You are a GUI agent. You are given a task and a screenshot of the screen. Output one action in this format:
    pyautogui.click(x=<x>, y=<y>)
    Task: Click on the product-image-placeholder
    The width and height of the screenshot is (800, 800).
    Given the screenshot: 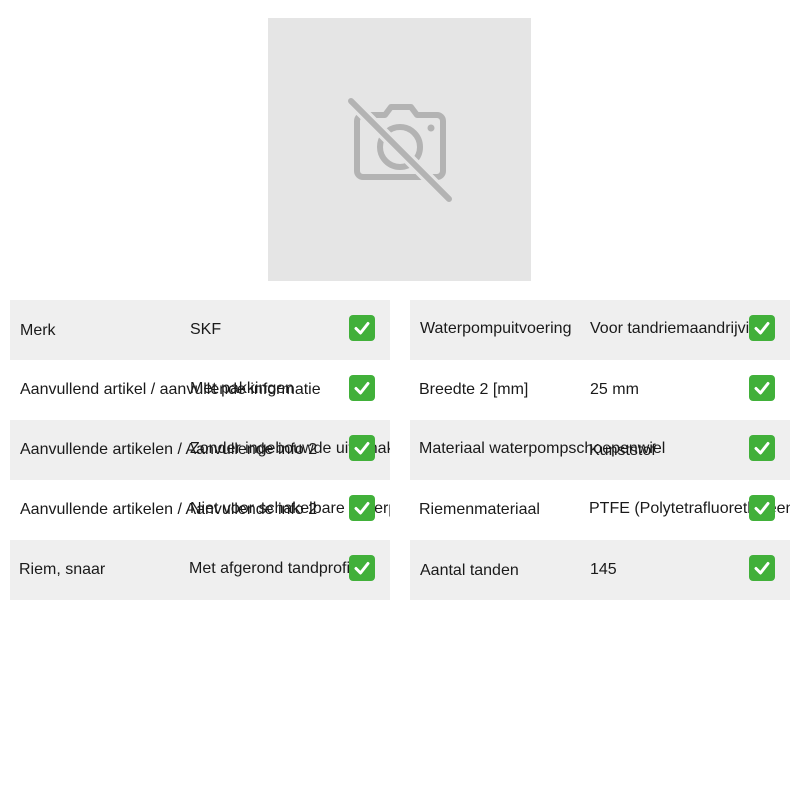 What is the action you would take?
    pyautogui.click(x=399, y=149)
    